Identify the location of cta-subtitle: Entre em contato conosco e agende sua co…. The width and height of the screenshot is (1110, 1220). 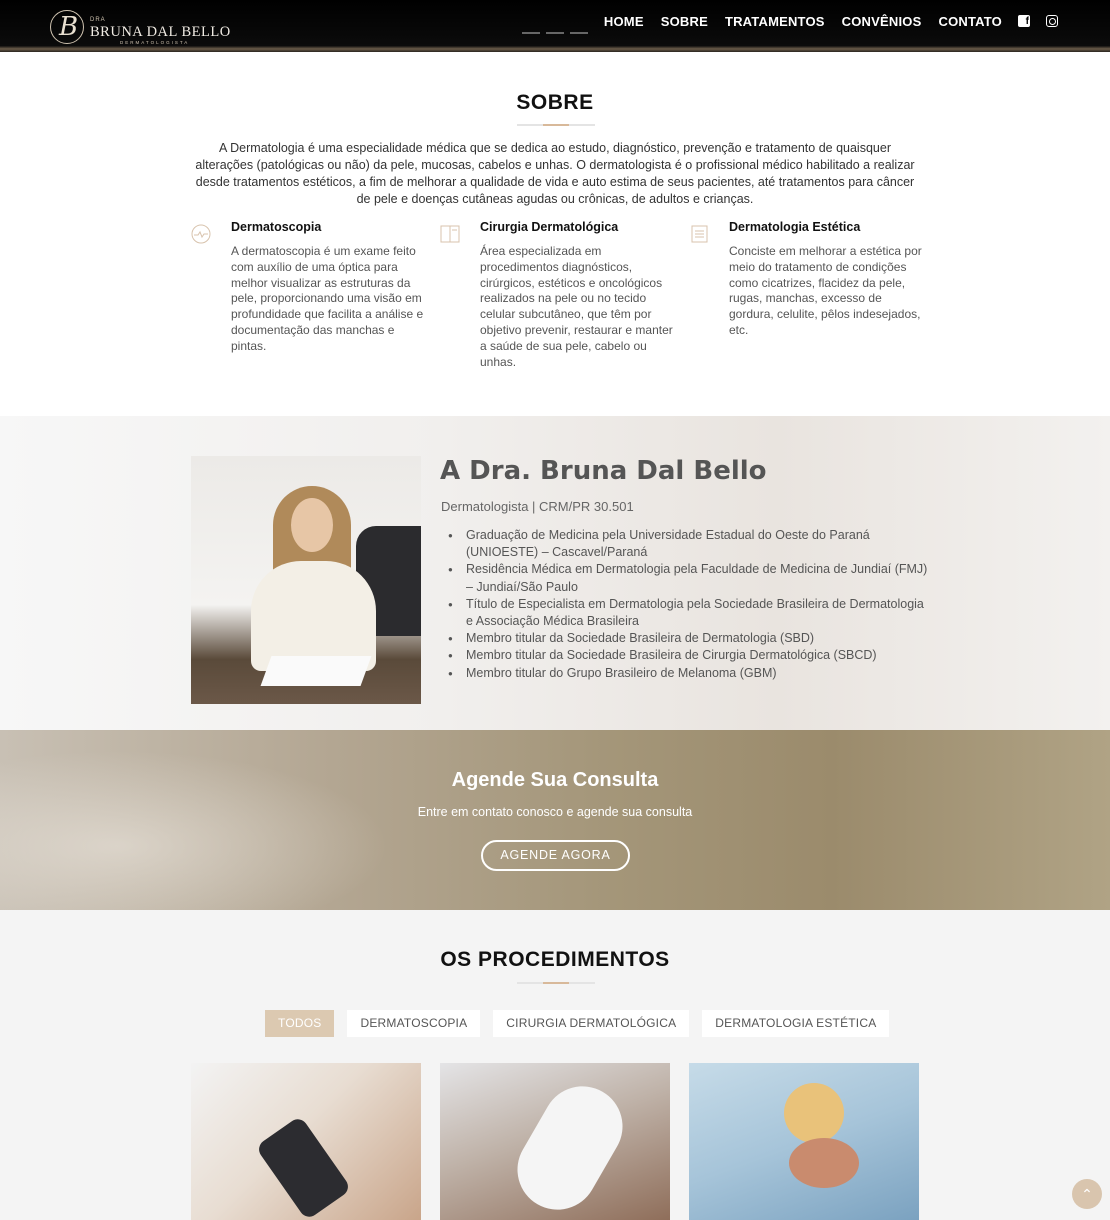
(555, 812).